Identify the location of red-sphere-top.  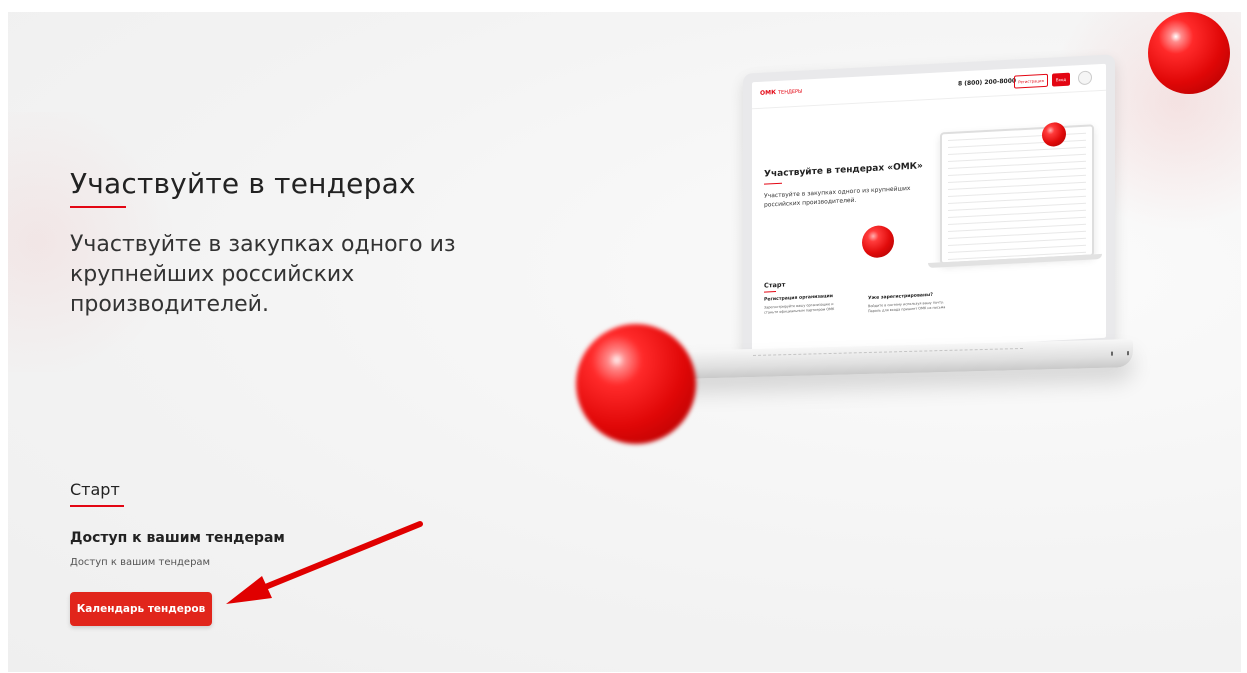
(1189, 53).